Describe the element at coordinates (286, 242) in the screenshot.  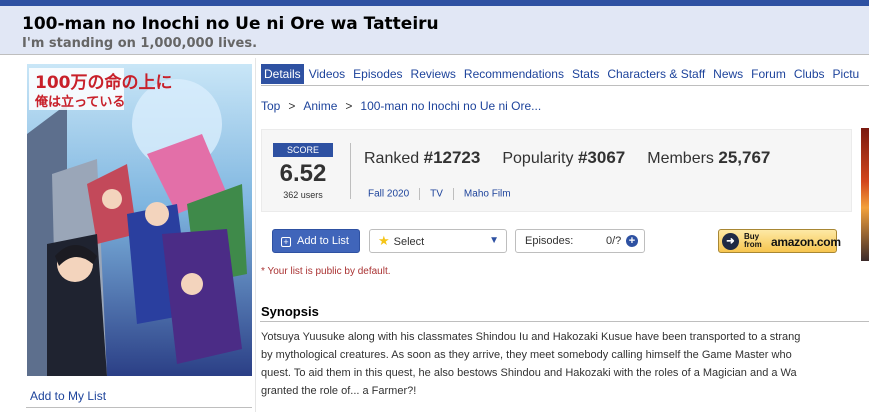
I see `plus-square-icon: +` at that location.